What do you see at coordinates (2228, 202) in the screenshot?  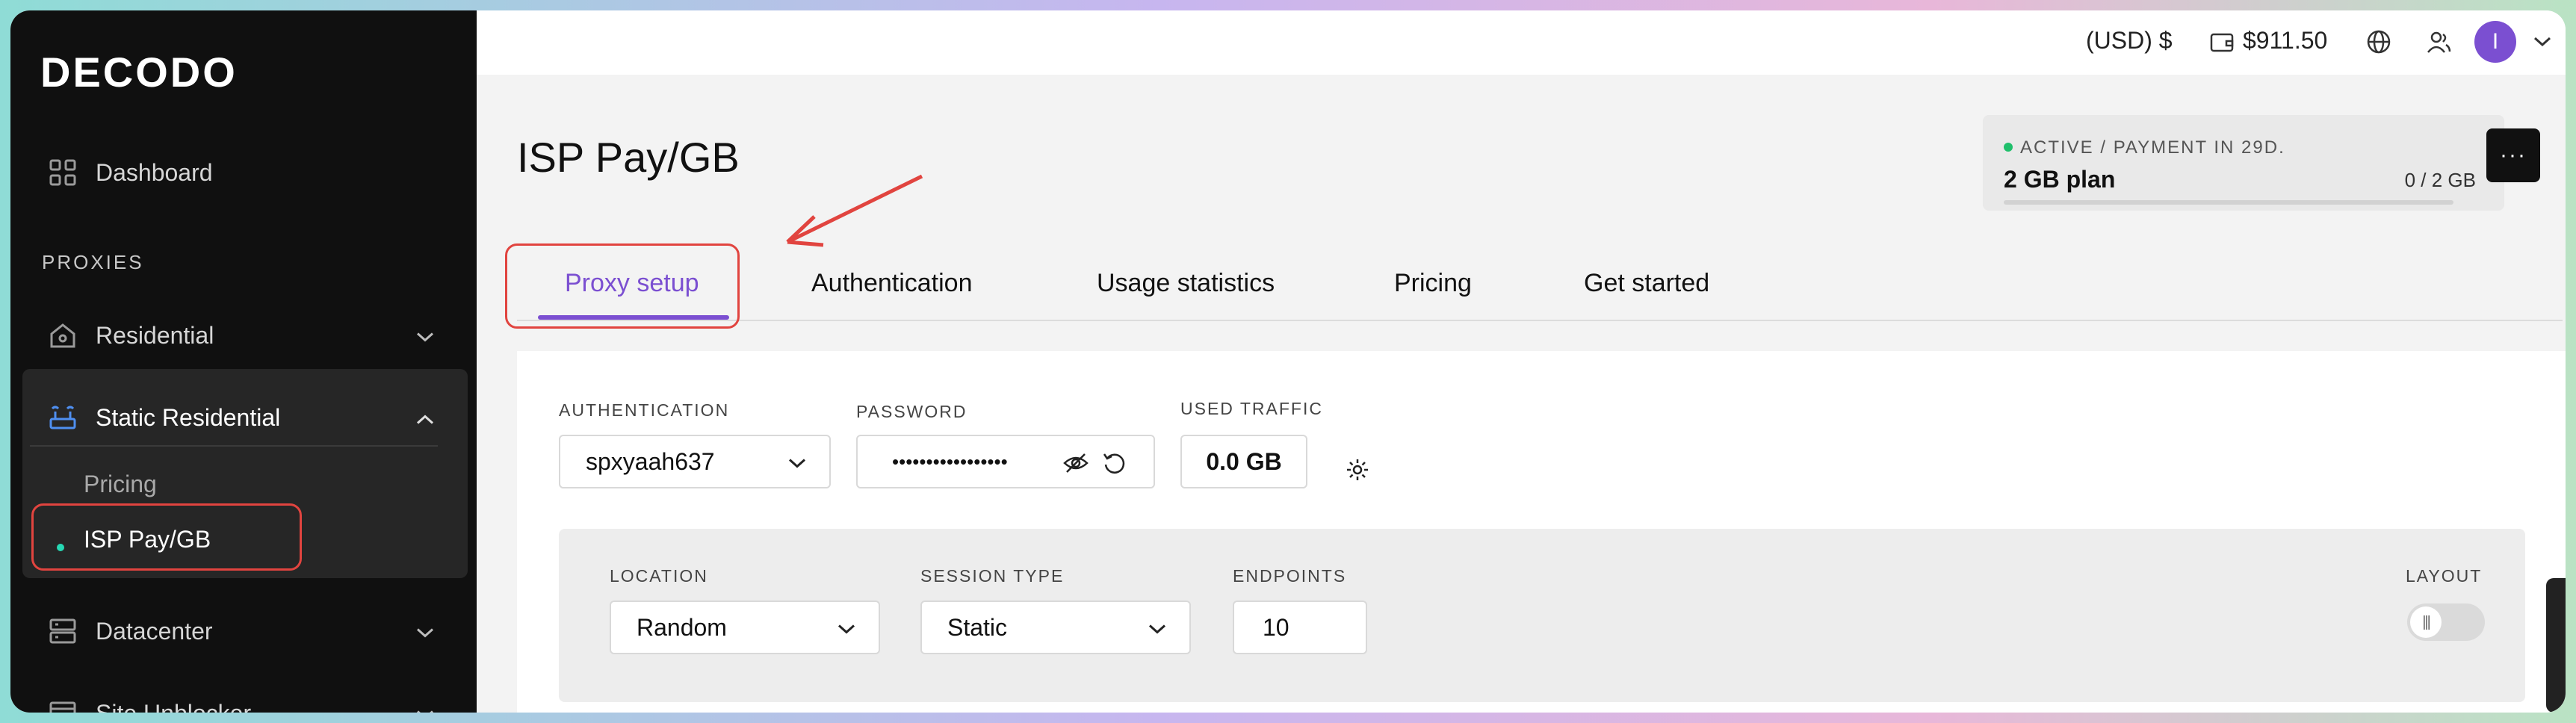 I see `plan-progress-bar` at bounding box center [2228, 202].